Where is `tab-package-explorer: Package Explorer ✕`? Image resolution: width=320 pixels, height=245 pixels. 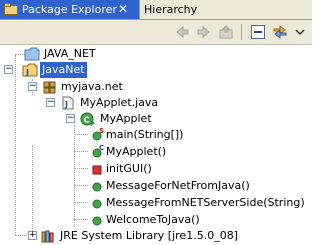
tab-package-explorer: Package Explorer ✕ is located at coordinates (70, 9).